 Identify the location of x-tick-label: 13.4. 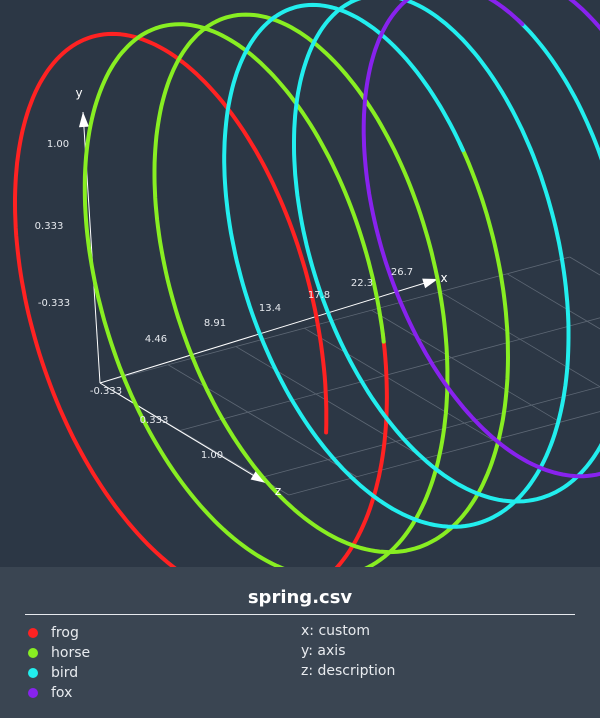
(270, 308).